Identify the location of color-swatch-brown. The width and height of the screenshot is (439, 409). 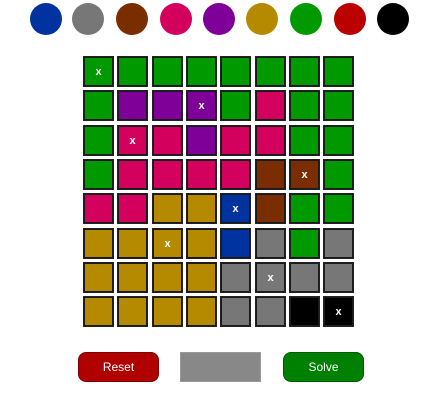
(132, 19).